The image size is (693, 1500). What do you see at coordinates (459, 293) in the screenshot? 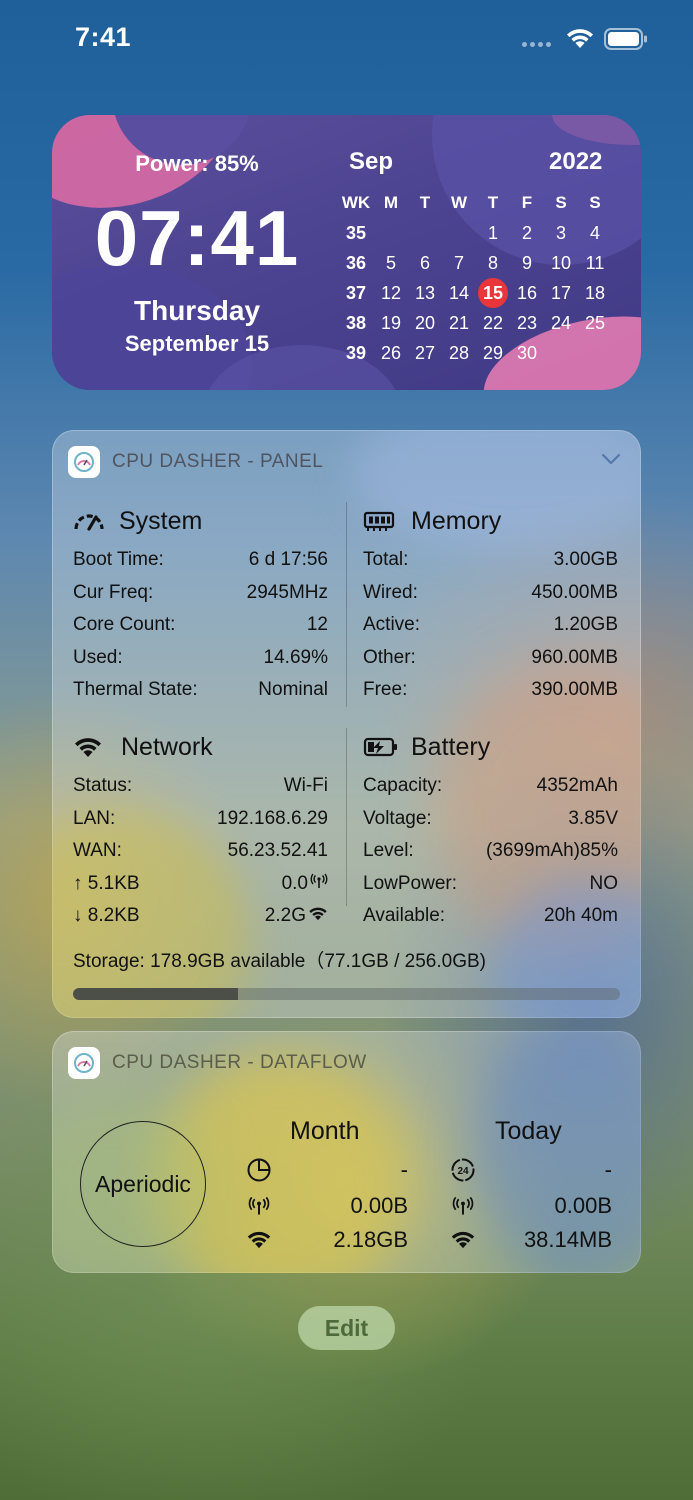
I see `calendar-day: 14` at bounding box center [459, 293].